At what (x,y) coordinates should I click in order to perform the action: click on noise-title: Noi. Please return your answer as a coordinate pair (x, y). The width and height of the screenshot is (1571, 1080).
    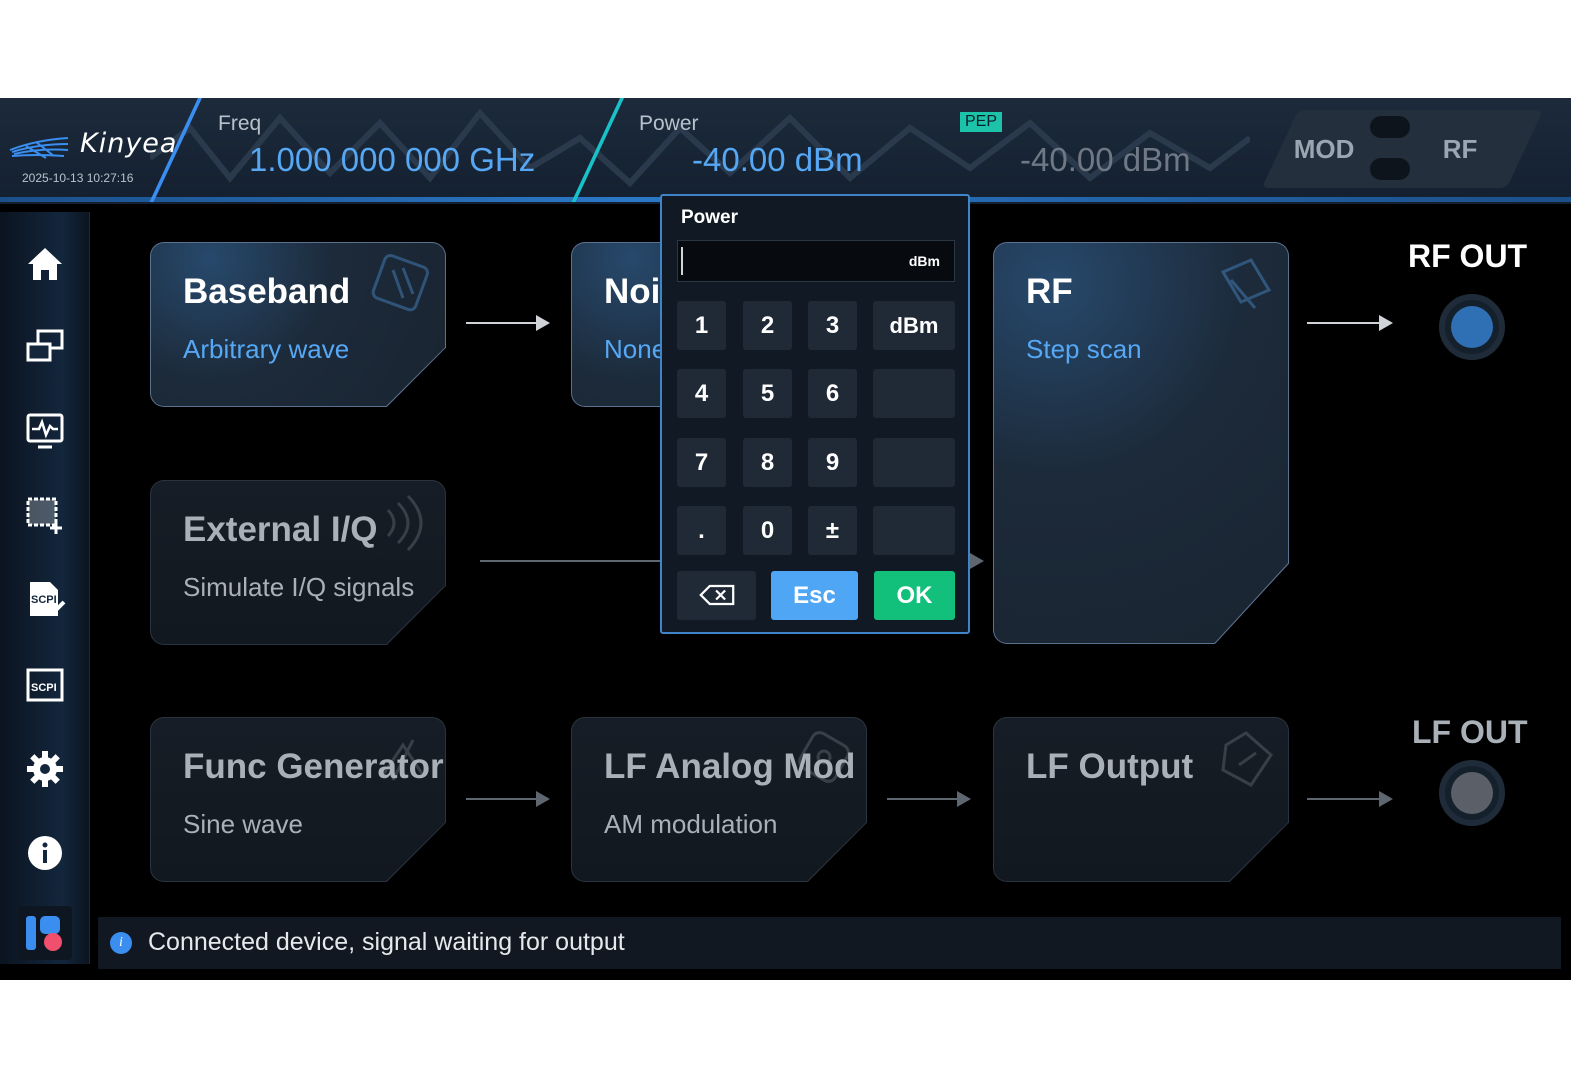
    Looking at the image, I should click on (632, 291).